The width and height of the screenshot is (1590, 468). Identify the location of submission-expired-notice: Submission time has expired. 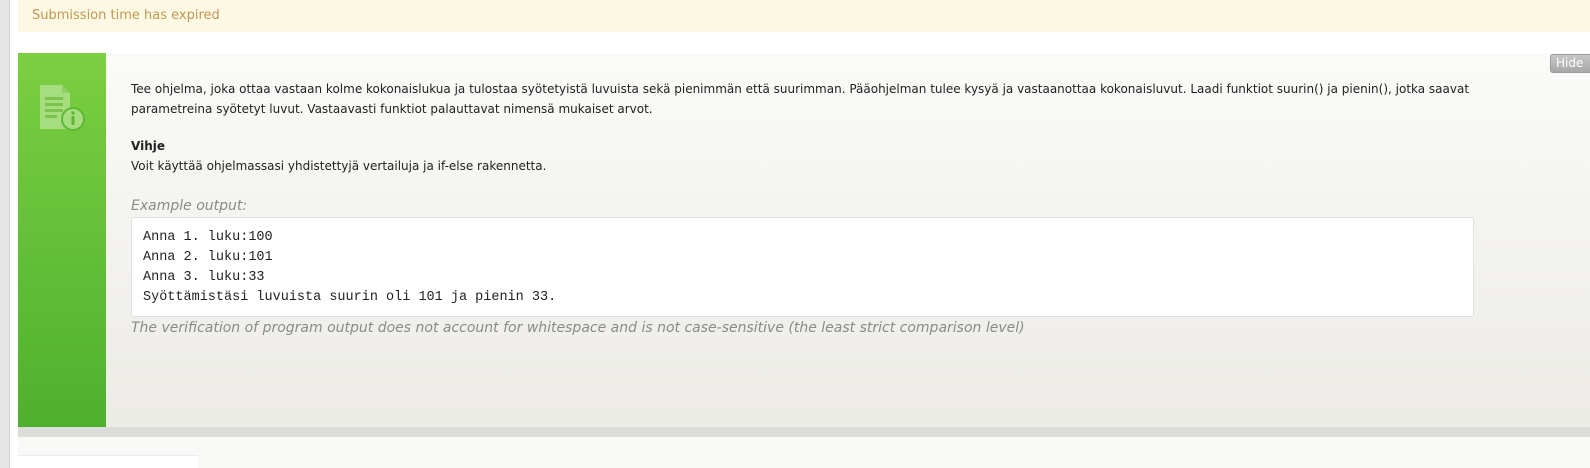
(804, 16).